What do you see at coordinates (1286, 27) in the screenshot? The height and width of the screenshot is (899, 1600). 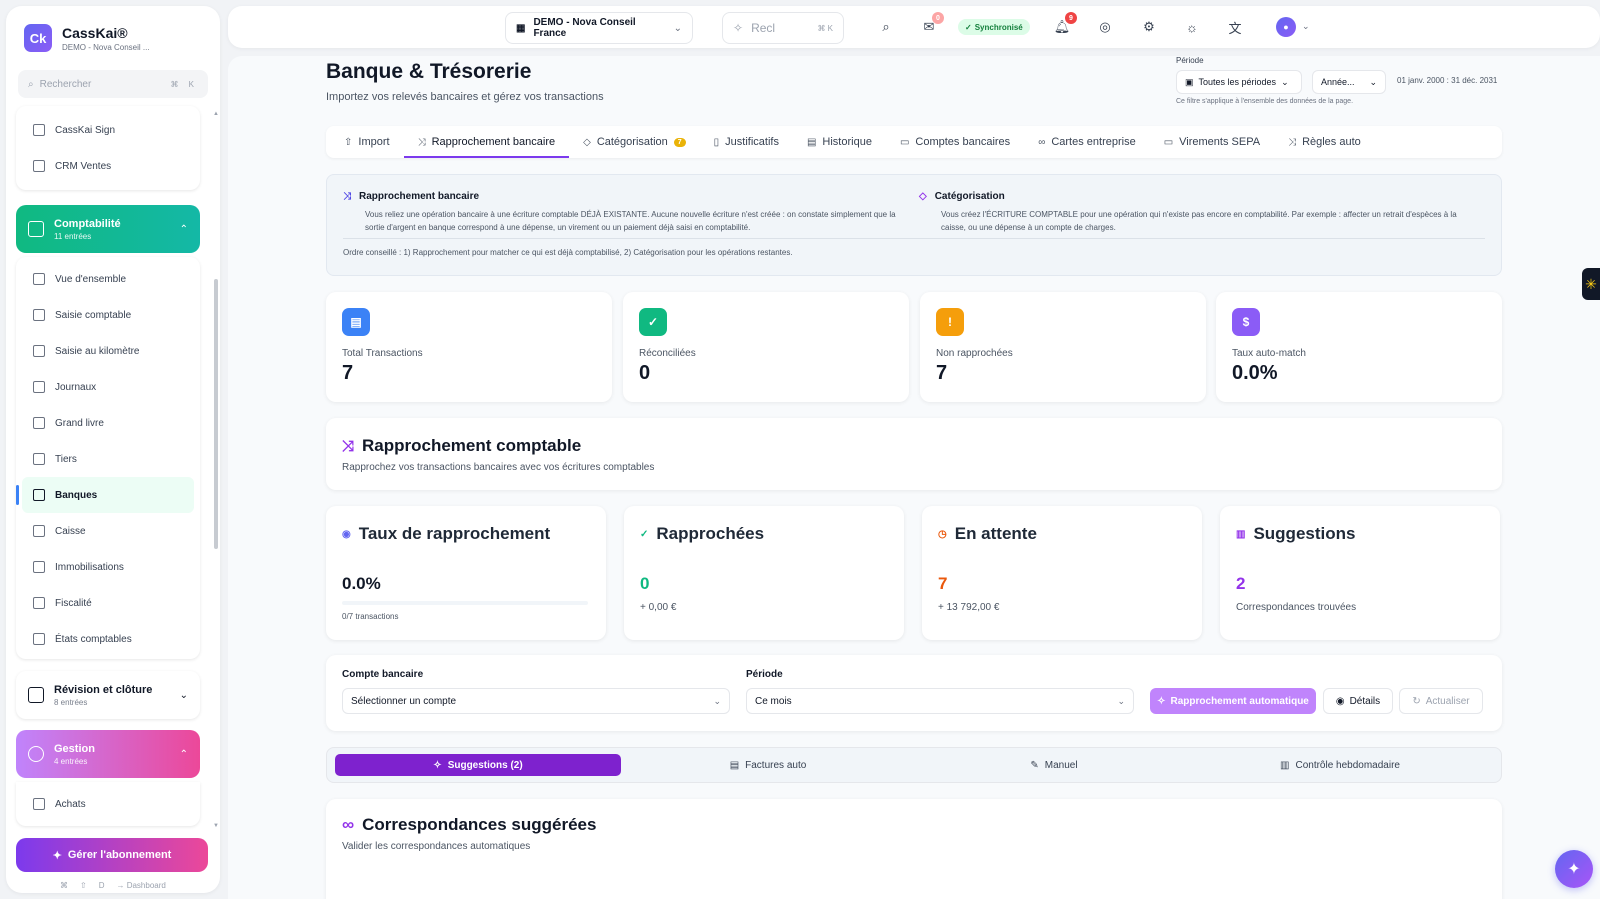 I see `avatar: ●` at bounding box center [1286, 27].